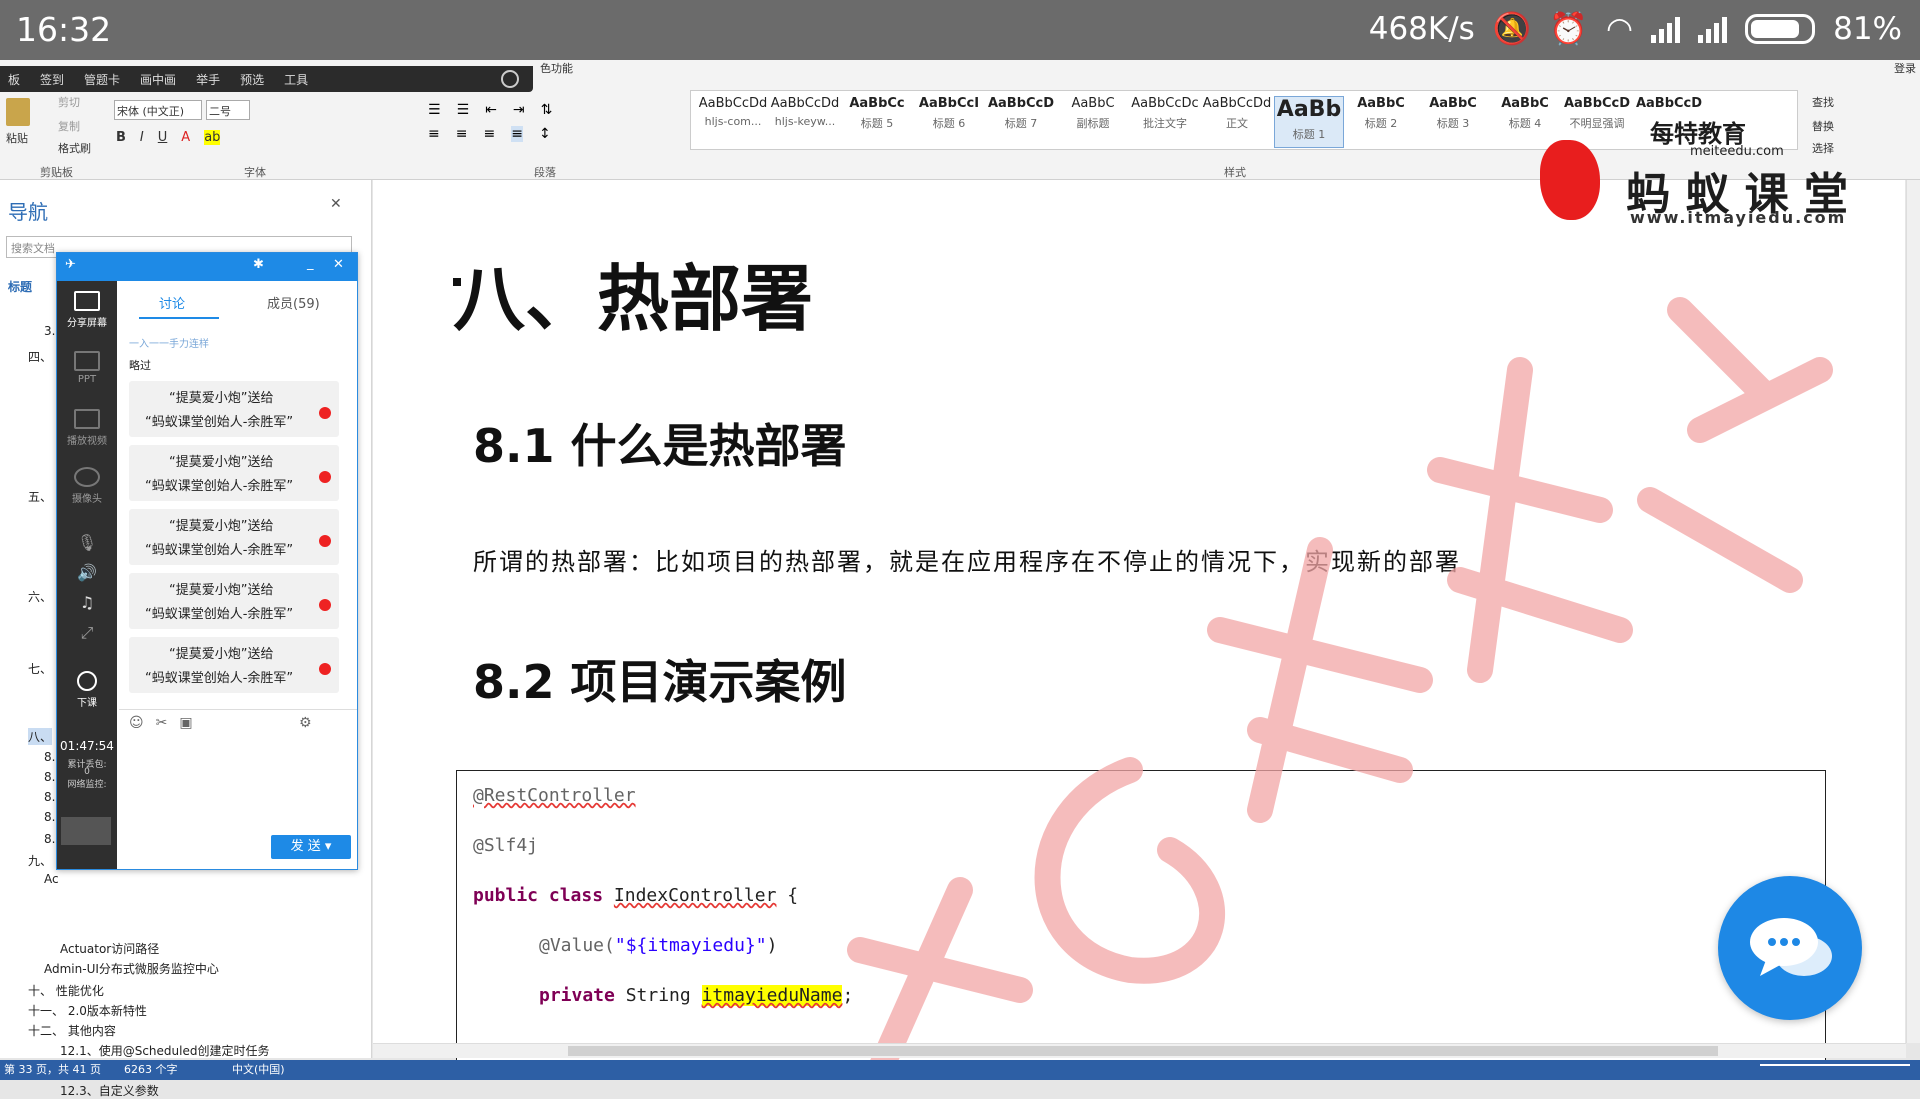 Image resolution: width=1920 pixels, height=1099 pixels. I want to click on format-painter-button: 格式刷, so click(74, 148).